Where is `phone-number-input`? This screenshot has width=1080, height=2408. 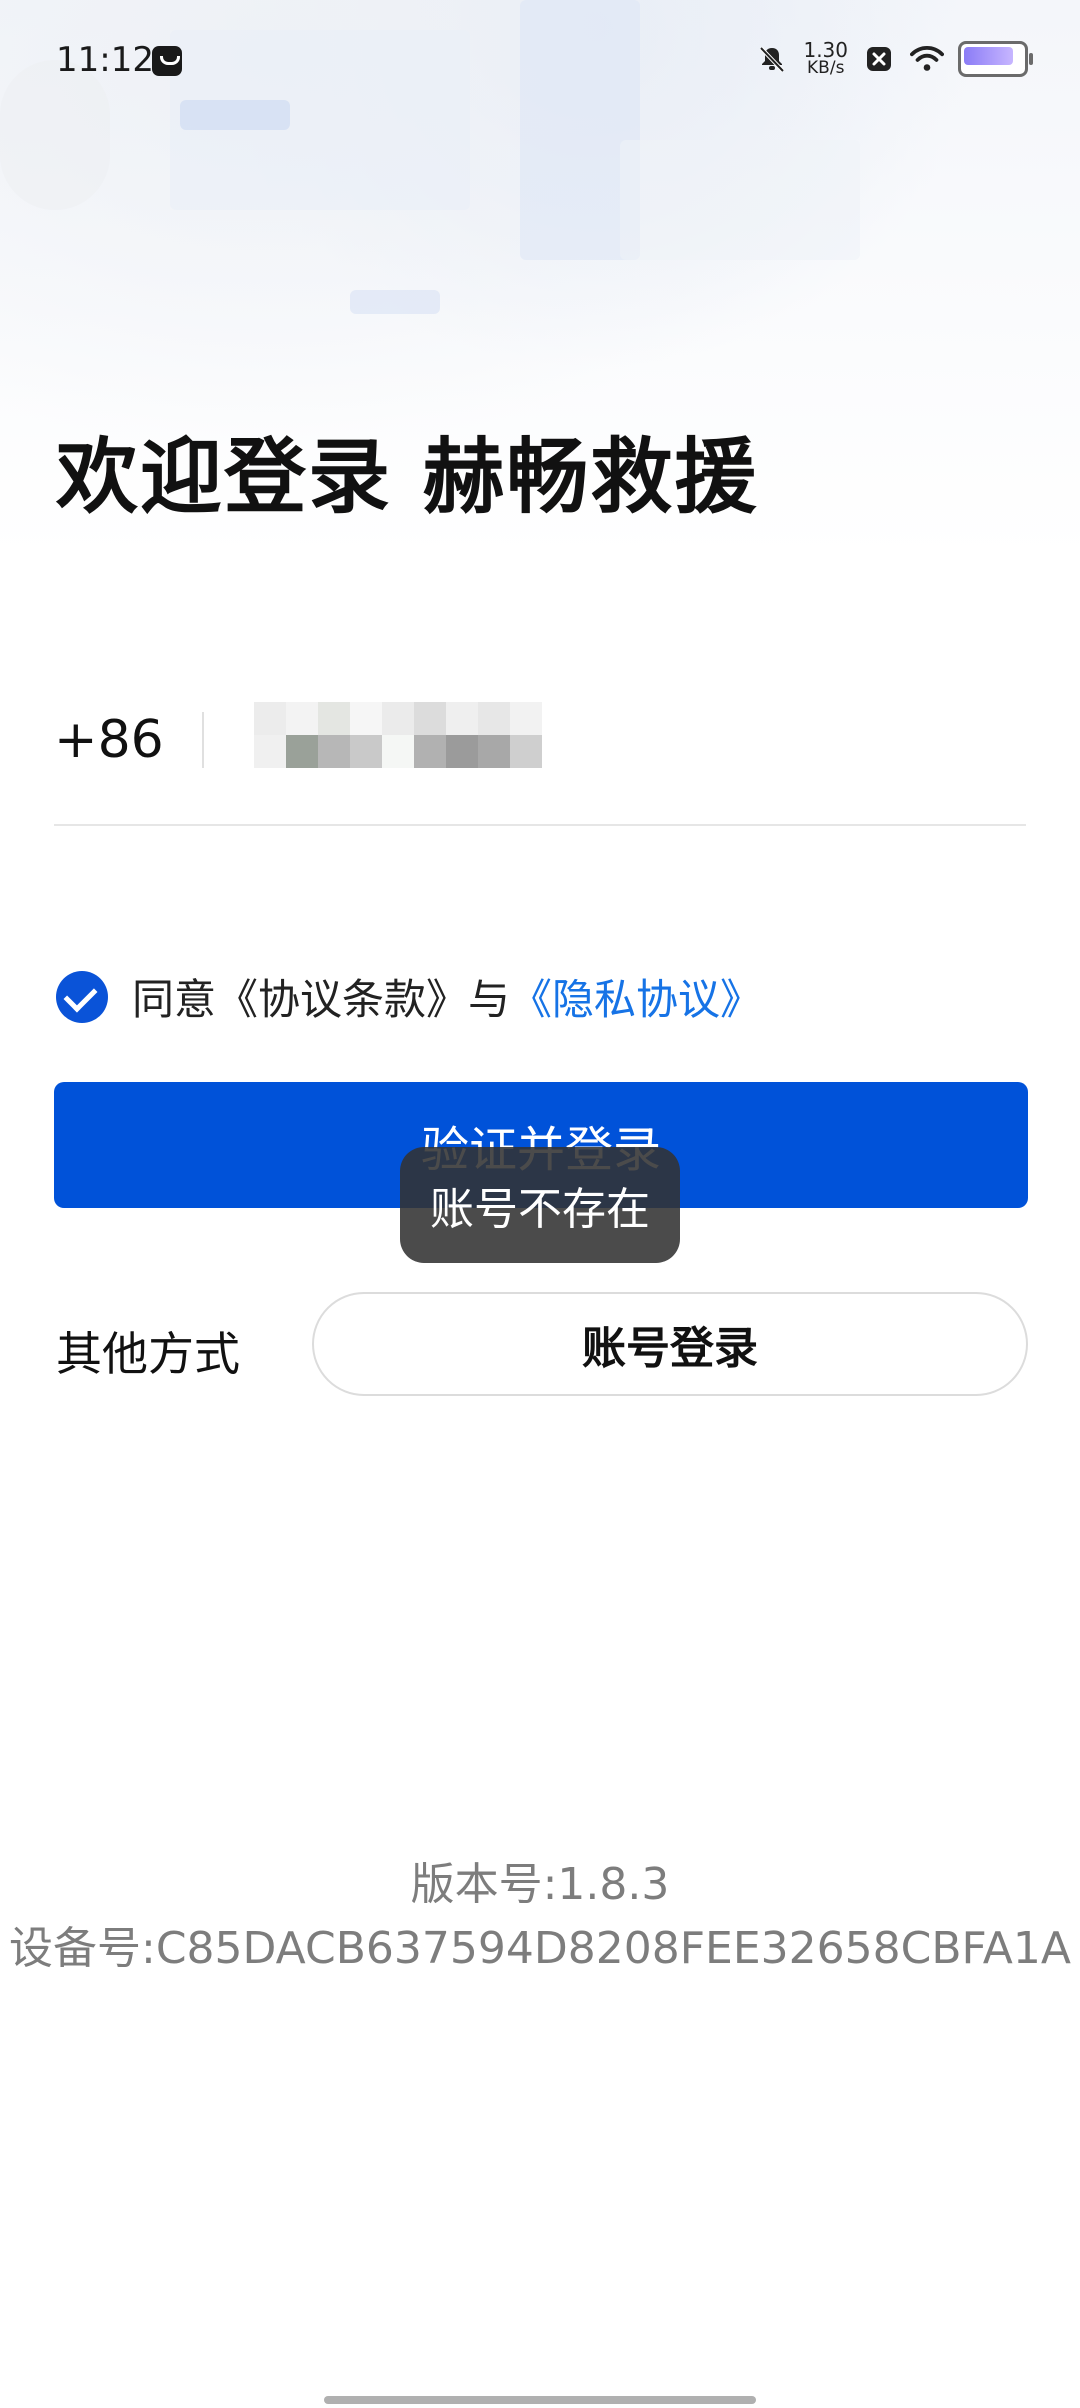
phone-number-input is located at coordinates (404, 737).